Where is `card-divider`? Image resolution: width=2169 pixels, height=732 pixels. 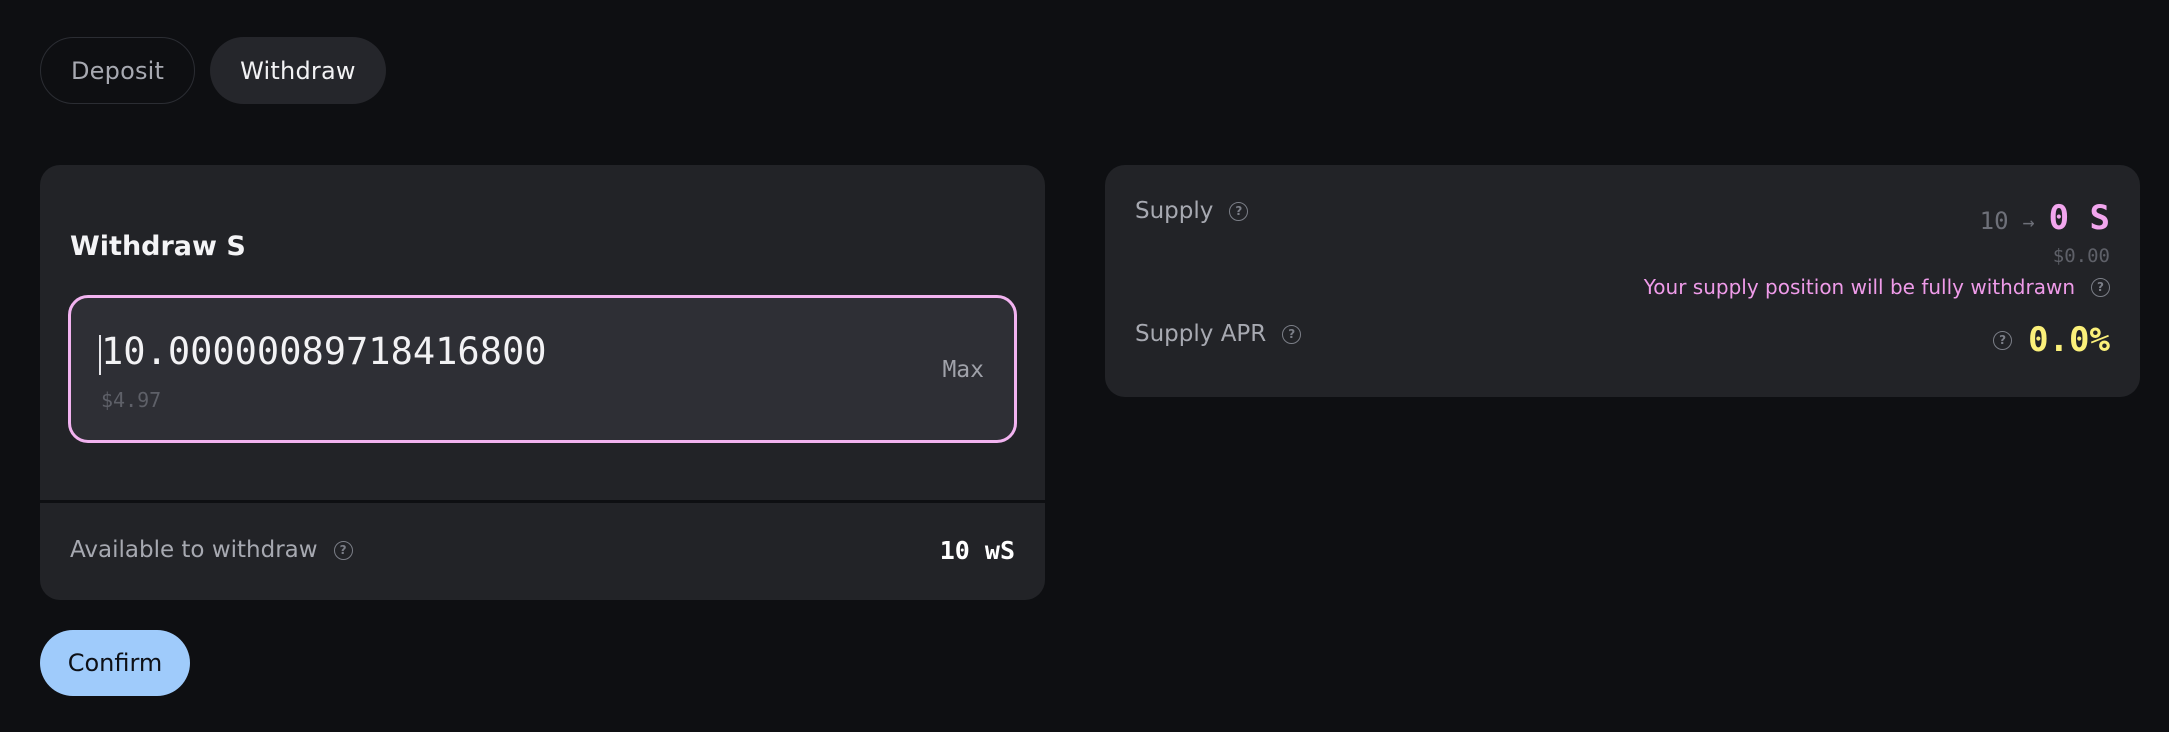 card-divider is located at coordinates (542, 501).